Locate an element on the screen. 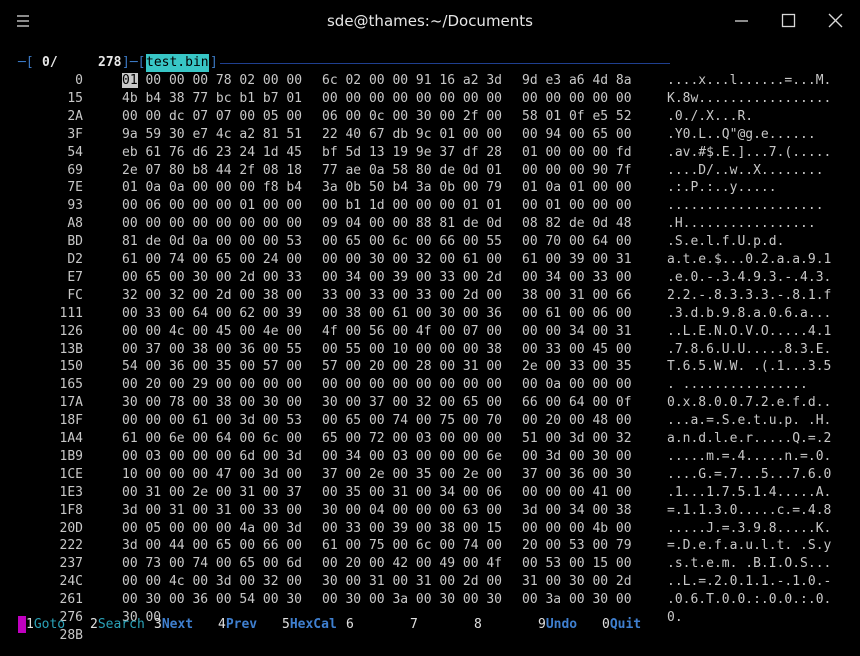 This screenshot has height=656, width=860. hex-group: 00 3d 00 30 00 is located at coordinates (577, 457).